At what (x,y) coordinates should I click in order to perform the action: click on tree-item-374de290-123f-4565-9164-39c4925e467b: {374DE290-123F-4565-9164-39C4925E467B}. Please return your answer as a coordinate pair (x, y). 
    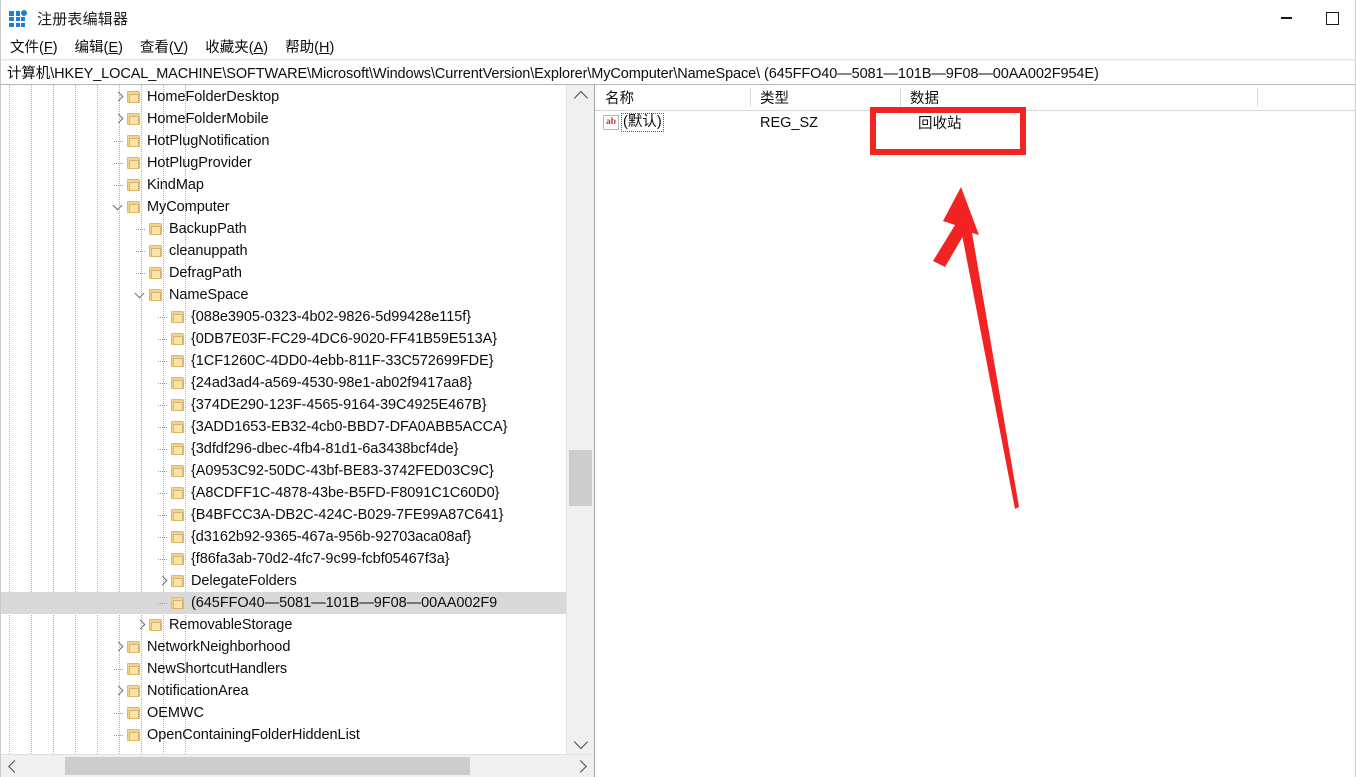
    Looking at the image, I should click on (284, 405).